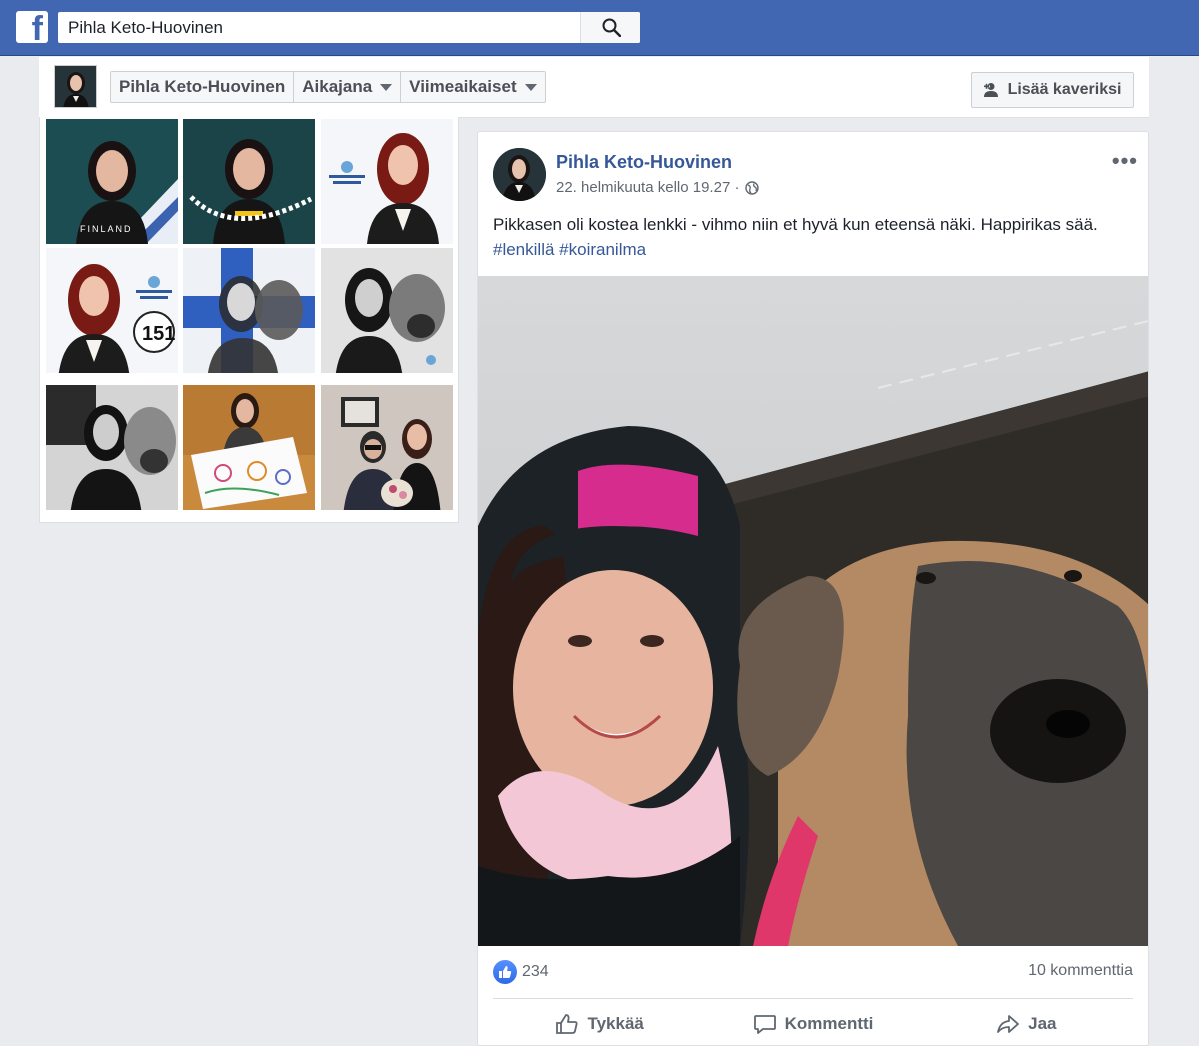 This screenshot has height=1046, width=1199. I want to click on facebook-logo-icon: f, so click(32, 28).